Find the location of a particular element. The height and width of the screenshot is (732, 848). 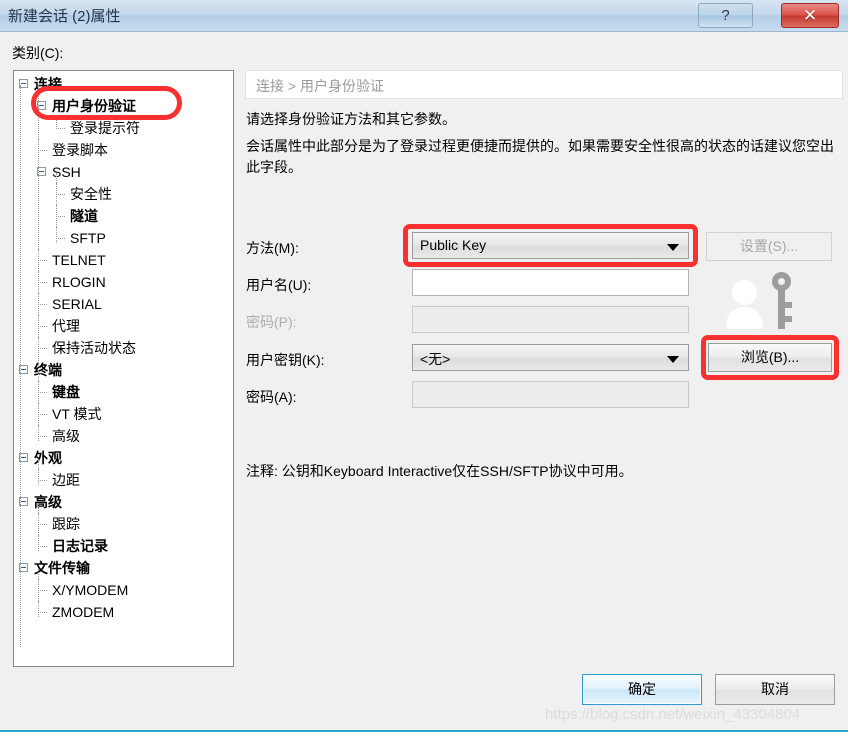

tree-item: 用户身份验证 is located at coordinates (123, 106).